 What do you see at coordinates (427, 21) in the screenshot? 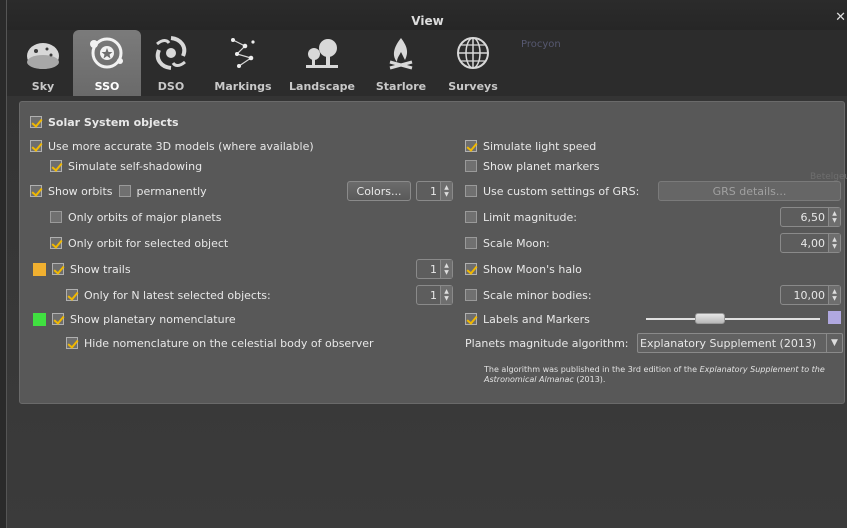
I see `window-title: View` at bounding box center [427, 21].